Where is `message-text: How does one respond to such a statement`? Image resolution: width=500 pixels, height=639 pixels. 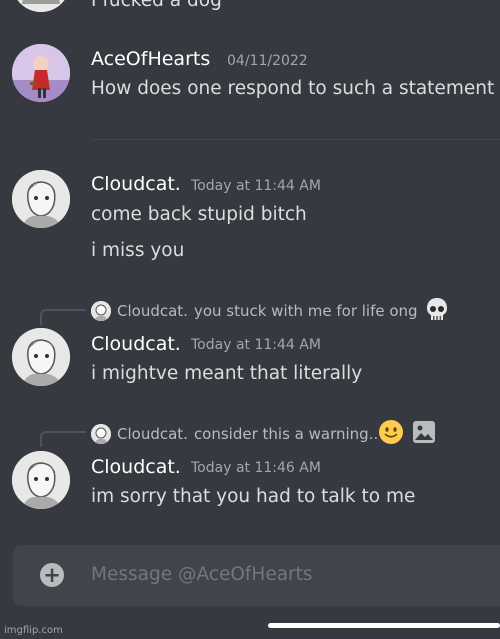 message-text: How does one respond to such a statement is located at coordinates (293, 88).